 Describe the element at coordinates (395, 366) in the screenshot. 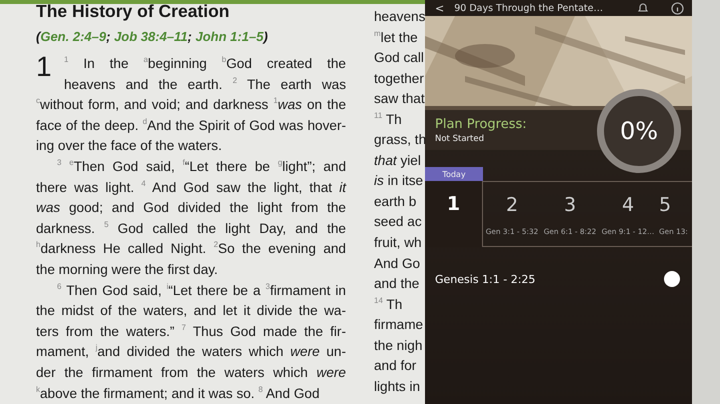

I see `text-fragment: and for` at that location.